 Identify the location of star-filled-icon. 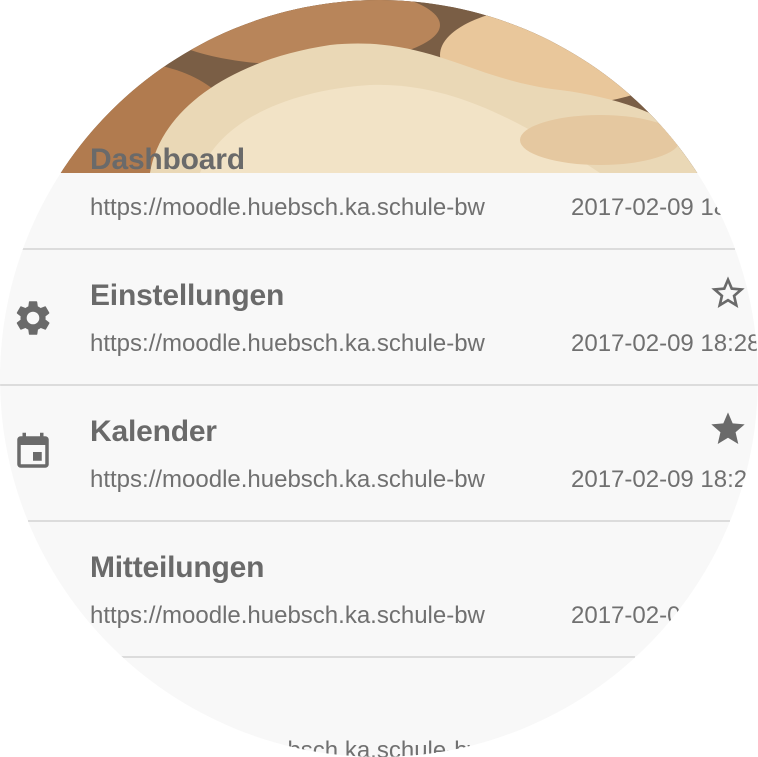
(728, 429).